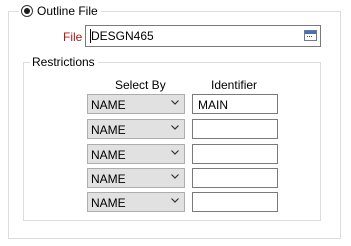 The width and height of the screenshot is (351, 246). I want to click on outline-file-label: Outline File, so click(67, 11).